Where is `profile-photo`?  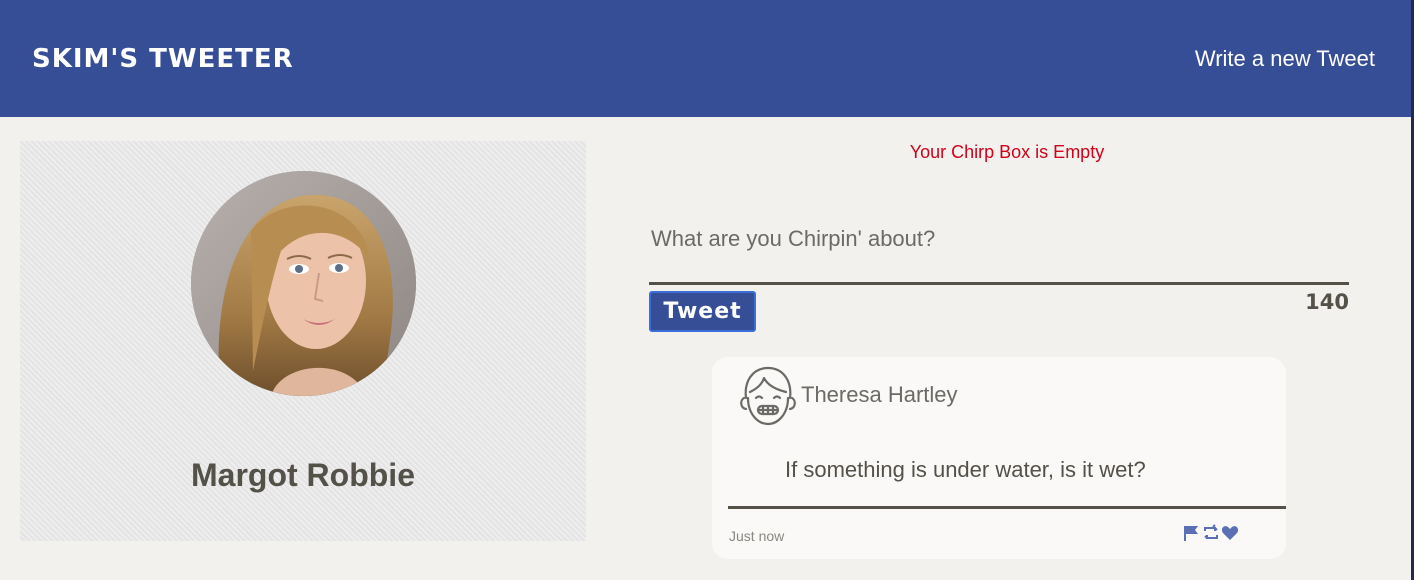 profile-photo is located at coordinates (303, 283).